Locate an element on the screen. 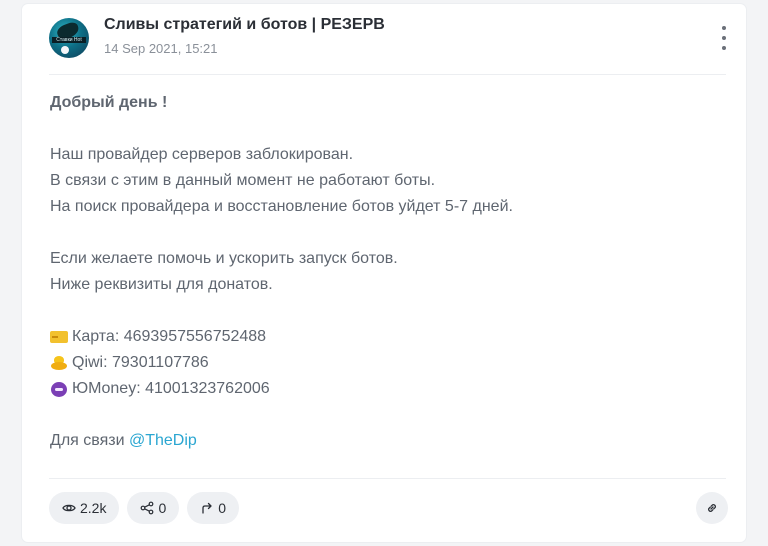  forward-pill: 0 is located at coordinates (213, 508).